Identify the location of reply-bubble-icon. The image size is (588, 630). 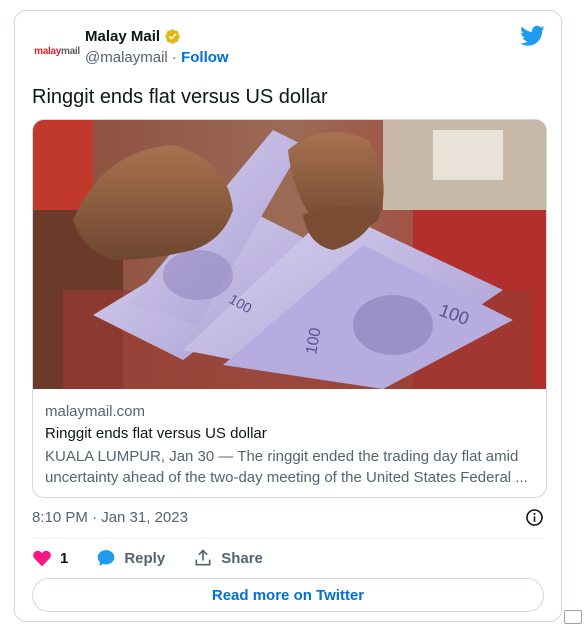
(106, 558).